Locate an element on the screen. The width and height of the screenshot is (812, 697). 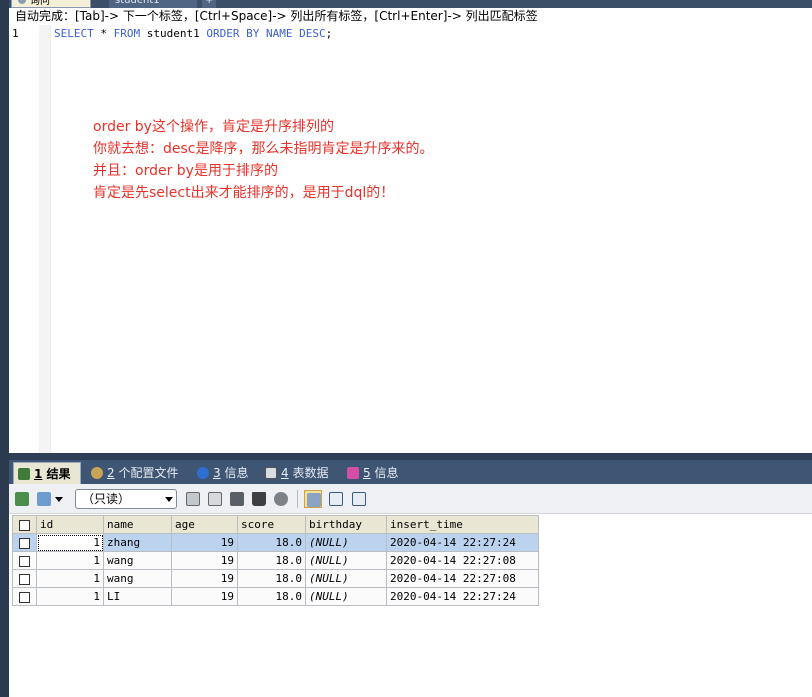
tab-info: 3 信息 is located at coordinates (220, 473).